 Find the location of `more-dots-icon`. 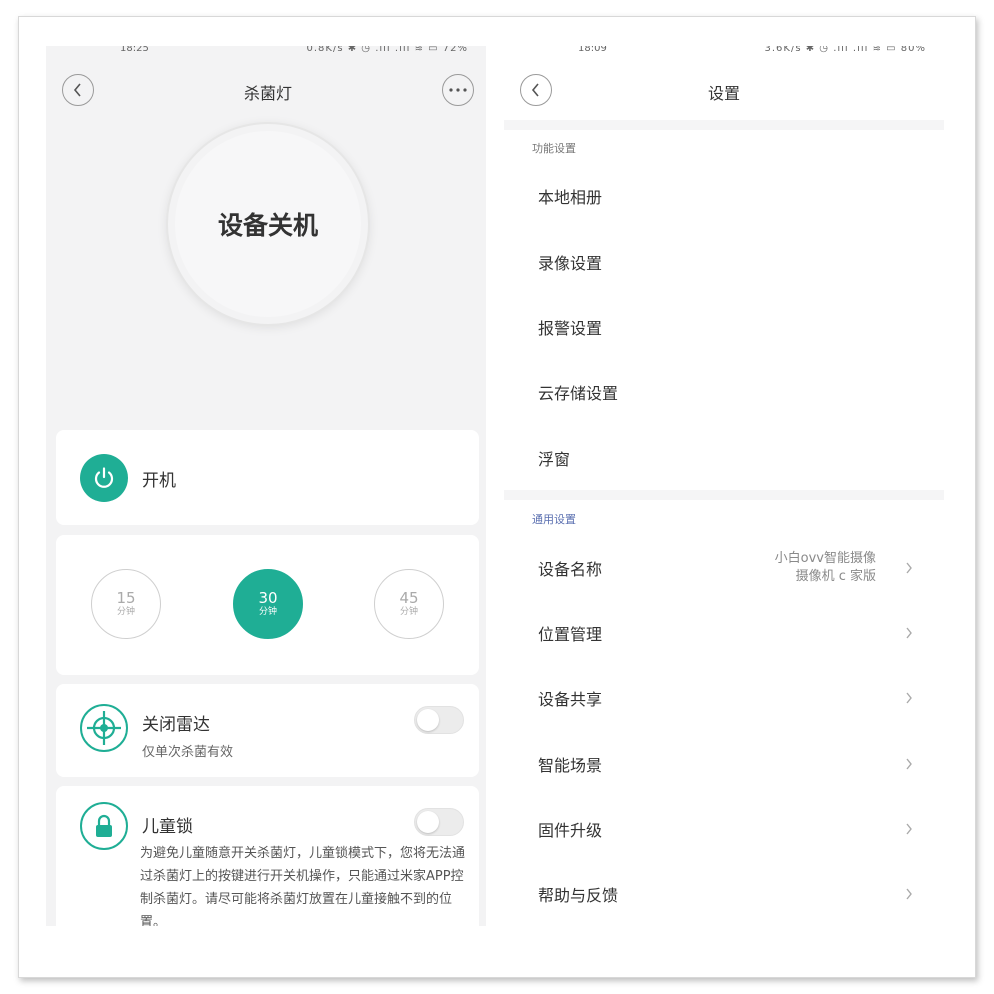

more-dots-icon is located at coordinates (458, 90).